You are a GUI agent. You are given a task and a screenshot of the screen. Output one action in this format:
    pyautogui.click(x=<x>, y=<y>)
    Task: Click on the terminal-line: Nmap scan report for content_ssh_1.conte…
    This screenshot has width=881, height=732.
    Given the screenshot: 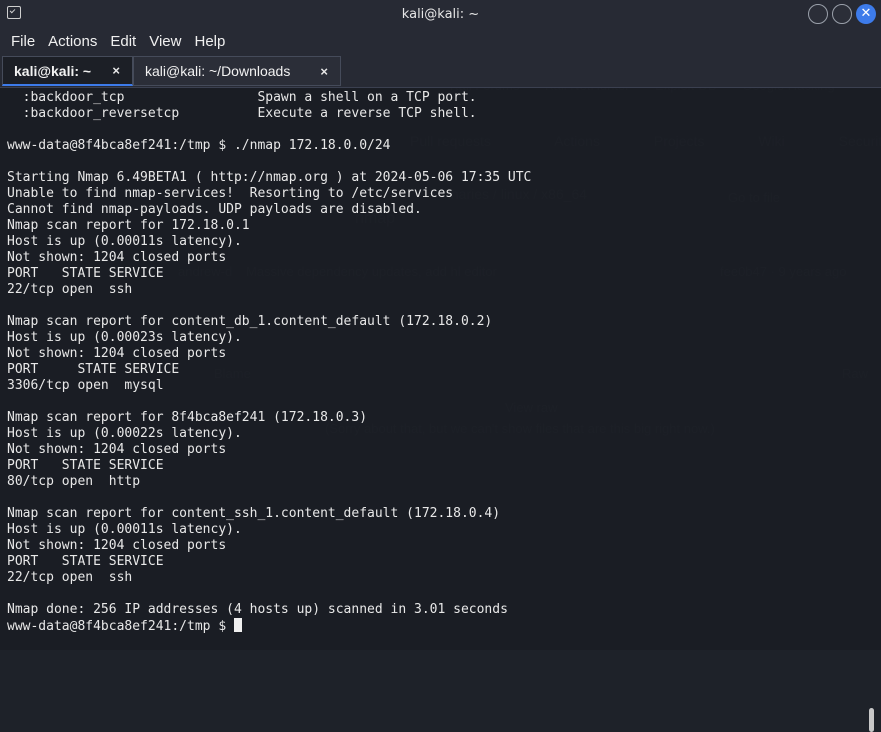 What is the action you would take?
    pyautogui.click(x=254, y=513)
    